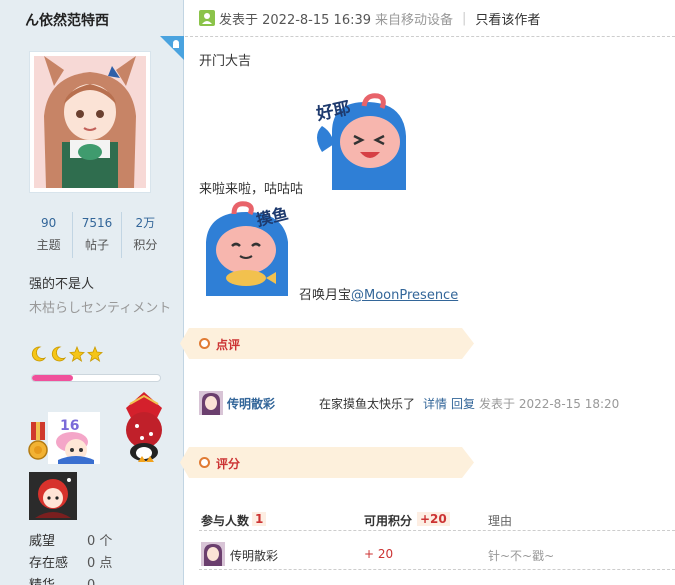  I want to click on extra-prestige: 威望 0 个, so click(104, 542).